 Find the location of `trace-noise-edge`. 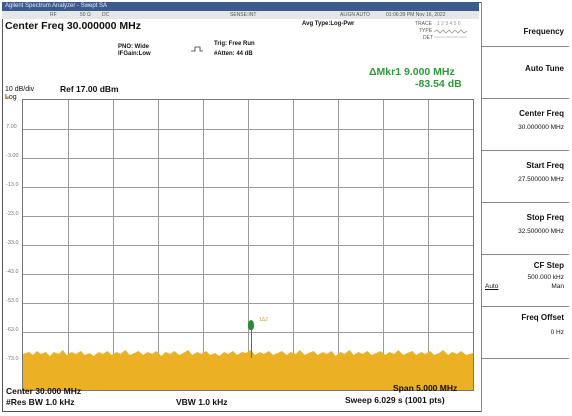

trace-noise-edge is located at coordinates (248, 354).